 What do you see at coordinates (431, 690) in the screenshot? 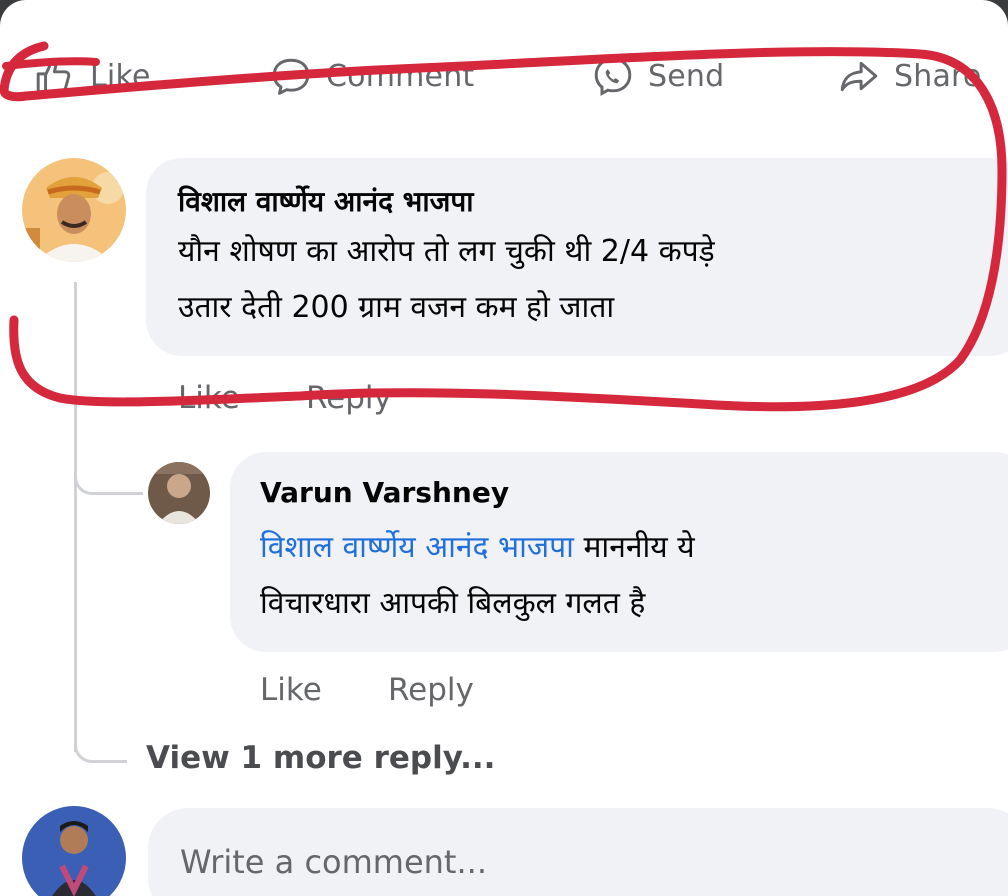
I see `reply-reply-link: Reply` at bounding box center [431, 690].